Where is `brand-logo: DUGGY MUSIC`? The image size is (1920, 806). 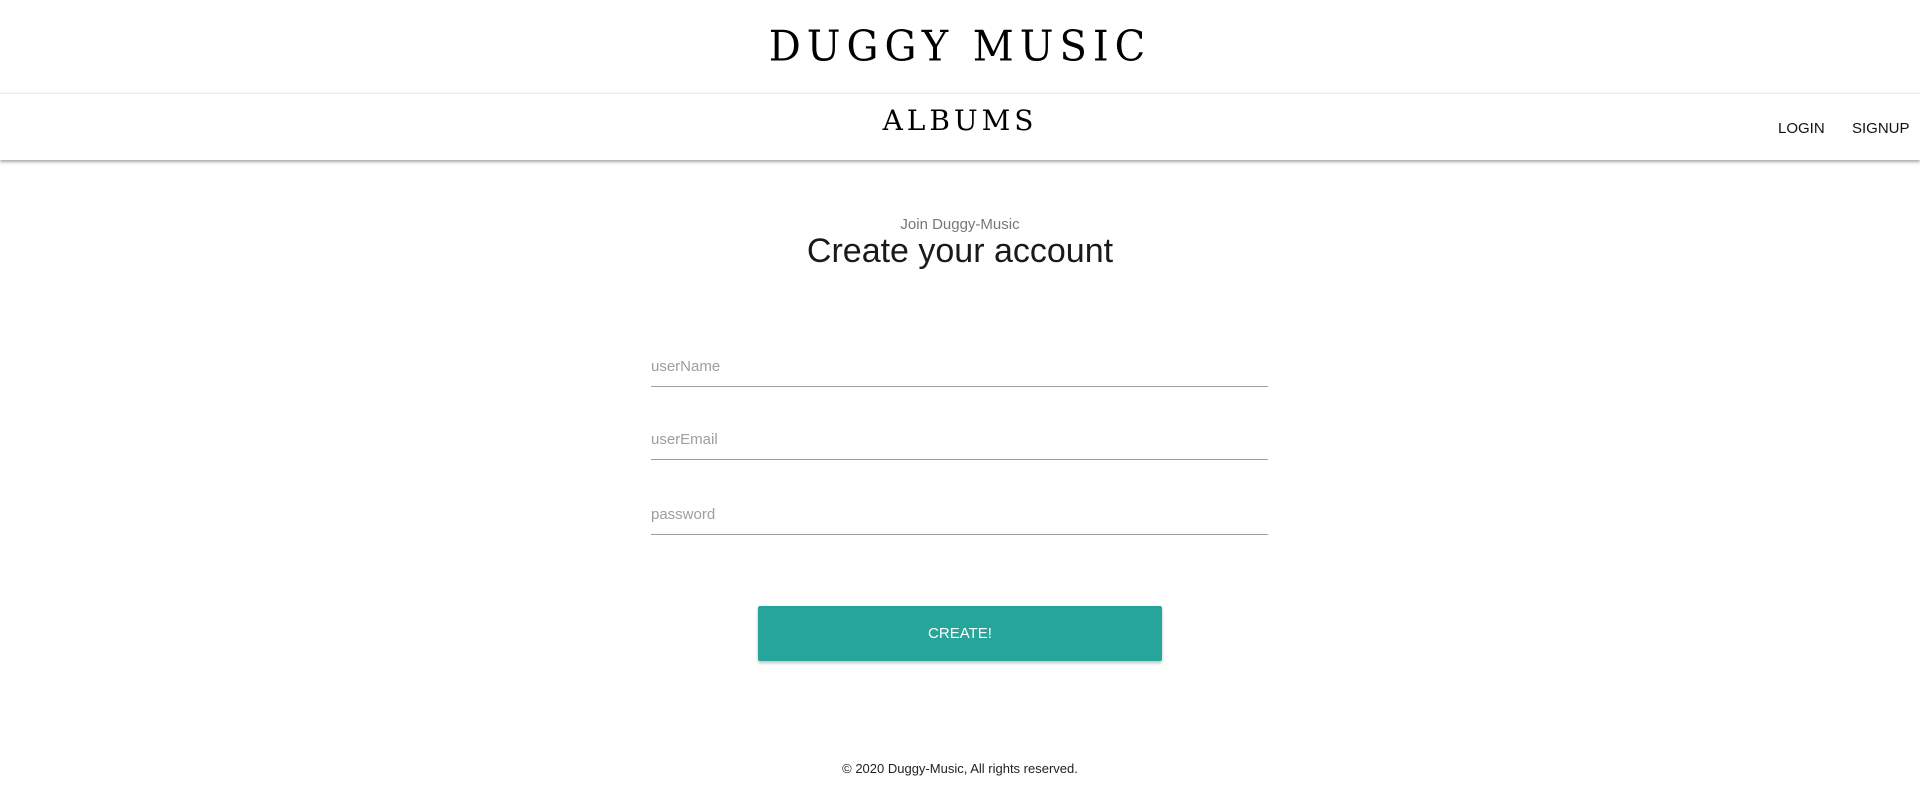 brand-logo: DUGGY MUSIC is located at coordinates (960, 46).